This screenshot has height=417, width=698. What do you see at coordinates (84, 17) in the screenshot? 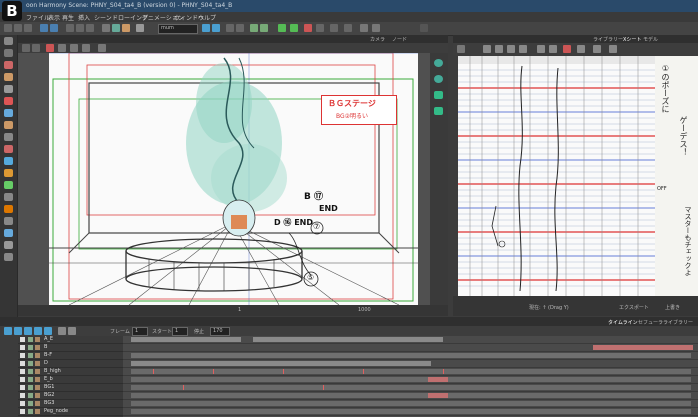
I see `menu-insert: 挿入` at bounding box center [84, 17].